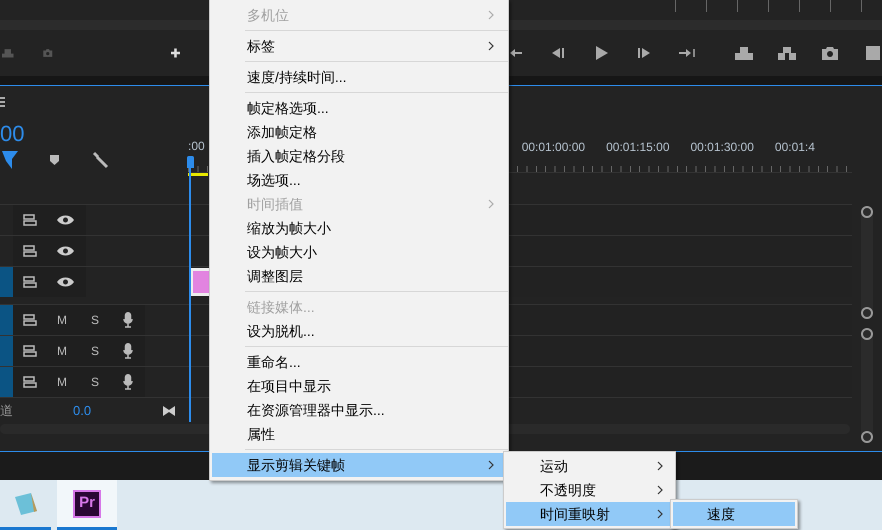 The image size is (882, 530). Describe the element at coordinates (87, 504) in the screenshot. I see `premiere-app-icon: Pr` at that location.